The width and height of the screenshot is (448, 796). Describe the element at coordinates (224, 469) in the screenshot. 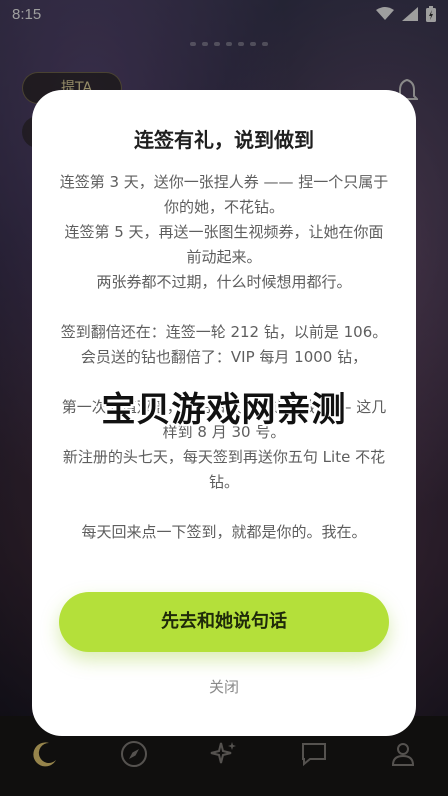

I see `body-line: 新注册的头七天，每天签到再送你五句 Lite 不花钻。` at that location.